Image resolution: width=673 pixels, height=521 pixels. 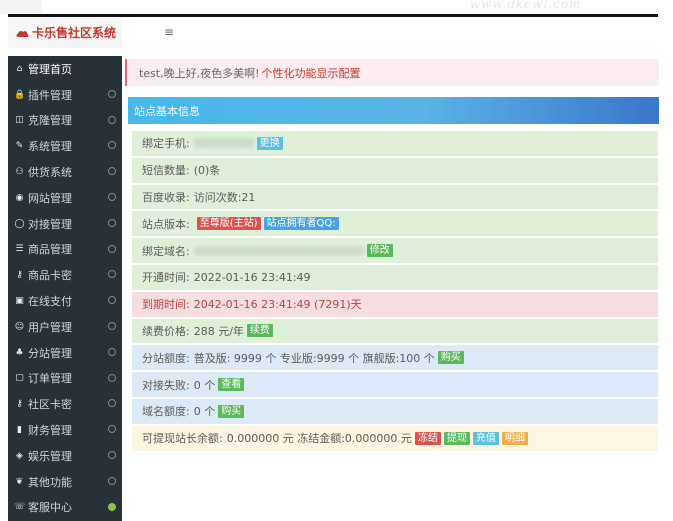 What do you see at coordinates (395, 197) in the screenshot?
I see `info-row-2: 百度收录: 访问次数:21` at bounding box center [395, 197].